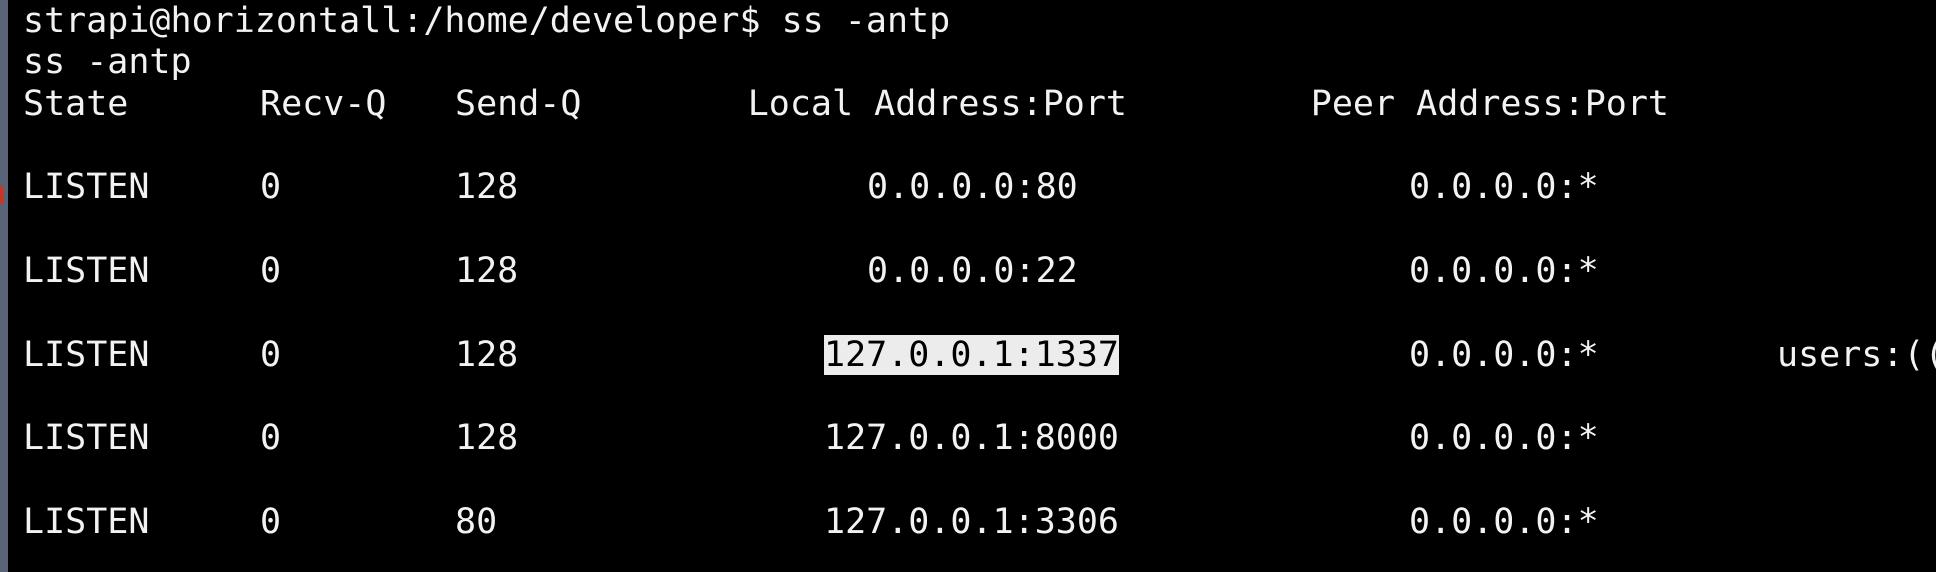 This screenshot has width=1936, height=572. What do you see at coordinates (2, 194) in the screenshot?
I see `window-edge-marker` at bounding box center [2, 194].